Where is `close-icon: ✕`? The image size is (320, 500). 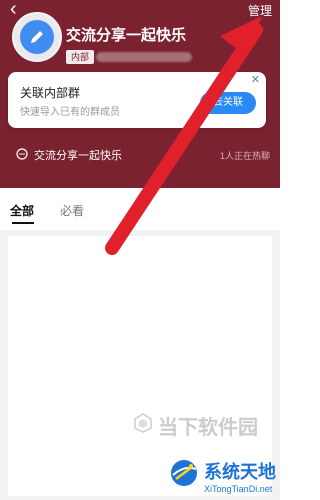
close-icon: ✕ is located at coordinates (255, 79).